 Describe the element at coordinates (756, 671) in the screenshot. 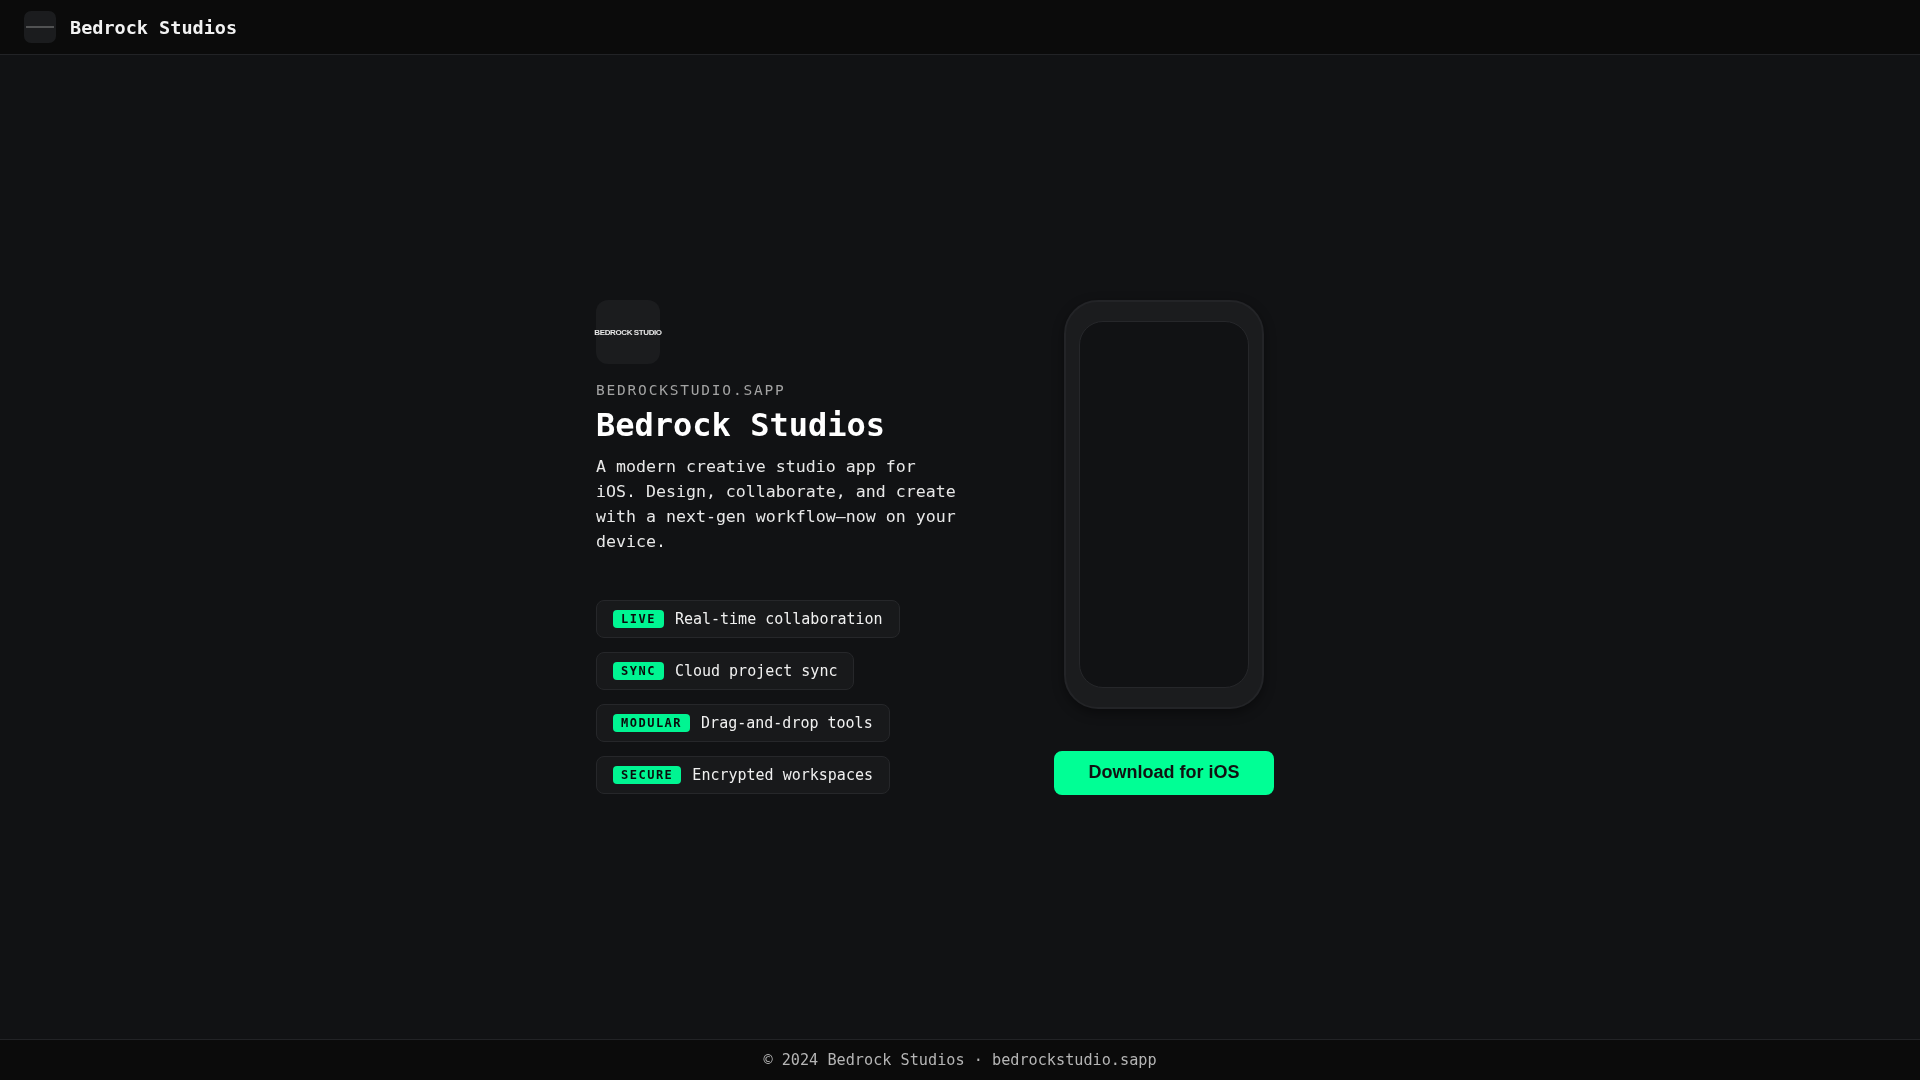

I see `feature-label: Cloud project sync` at that location.